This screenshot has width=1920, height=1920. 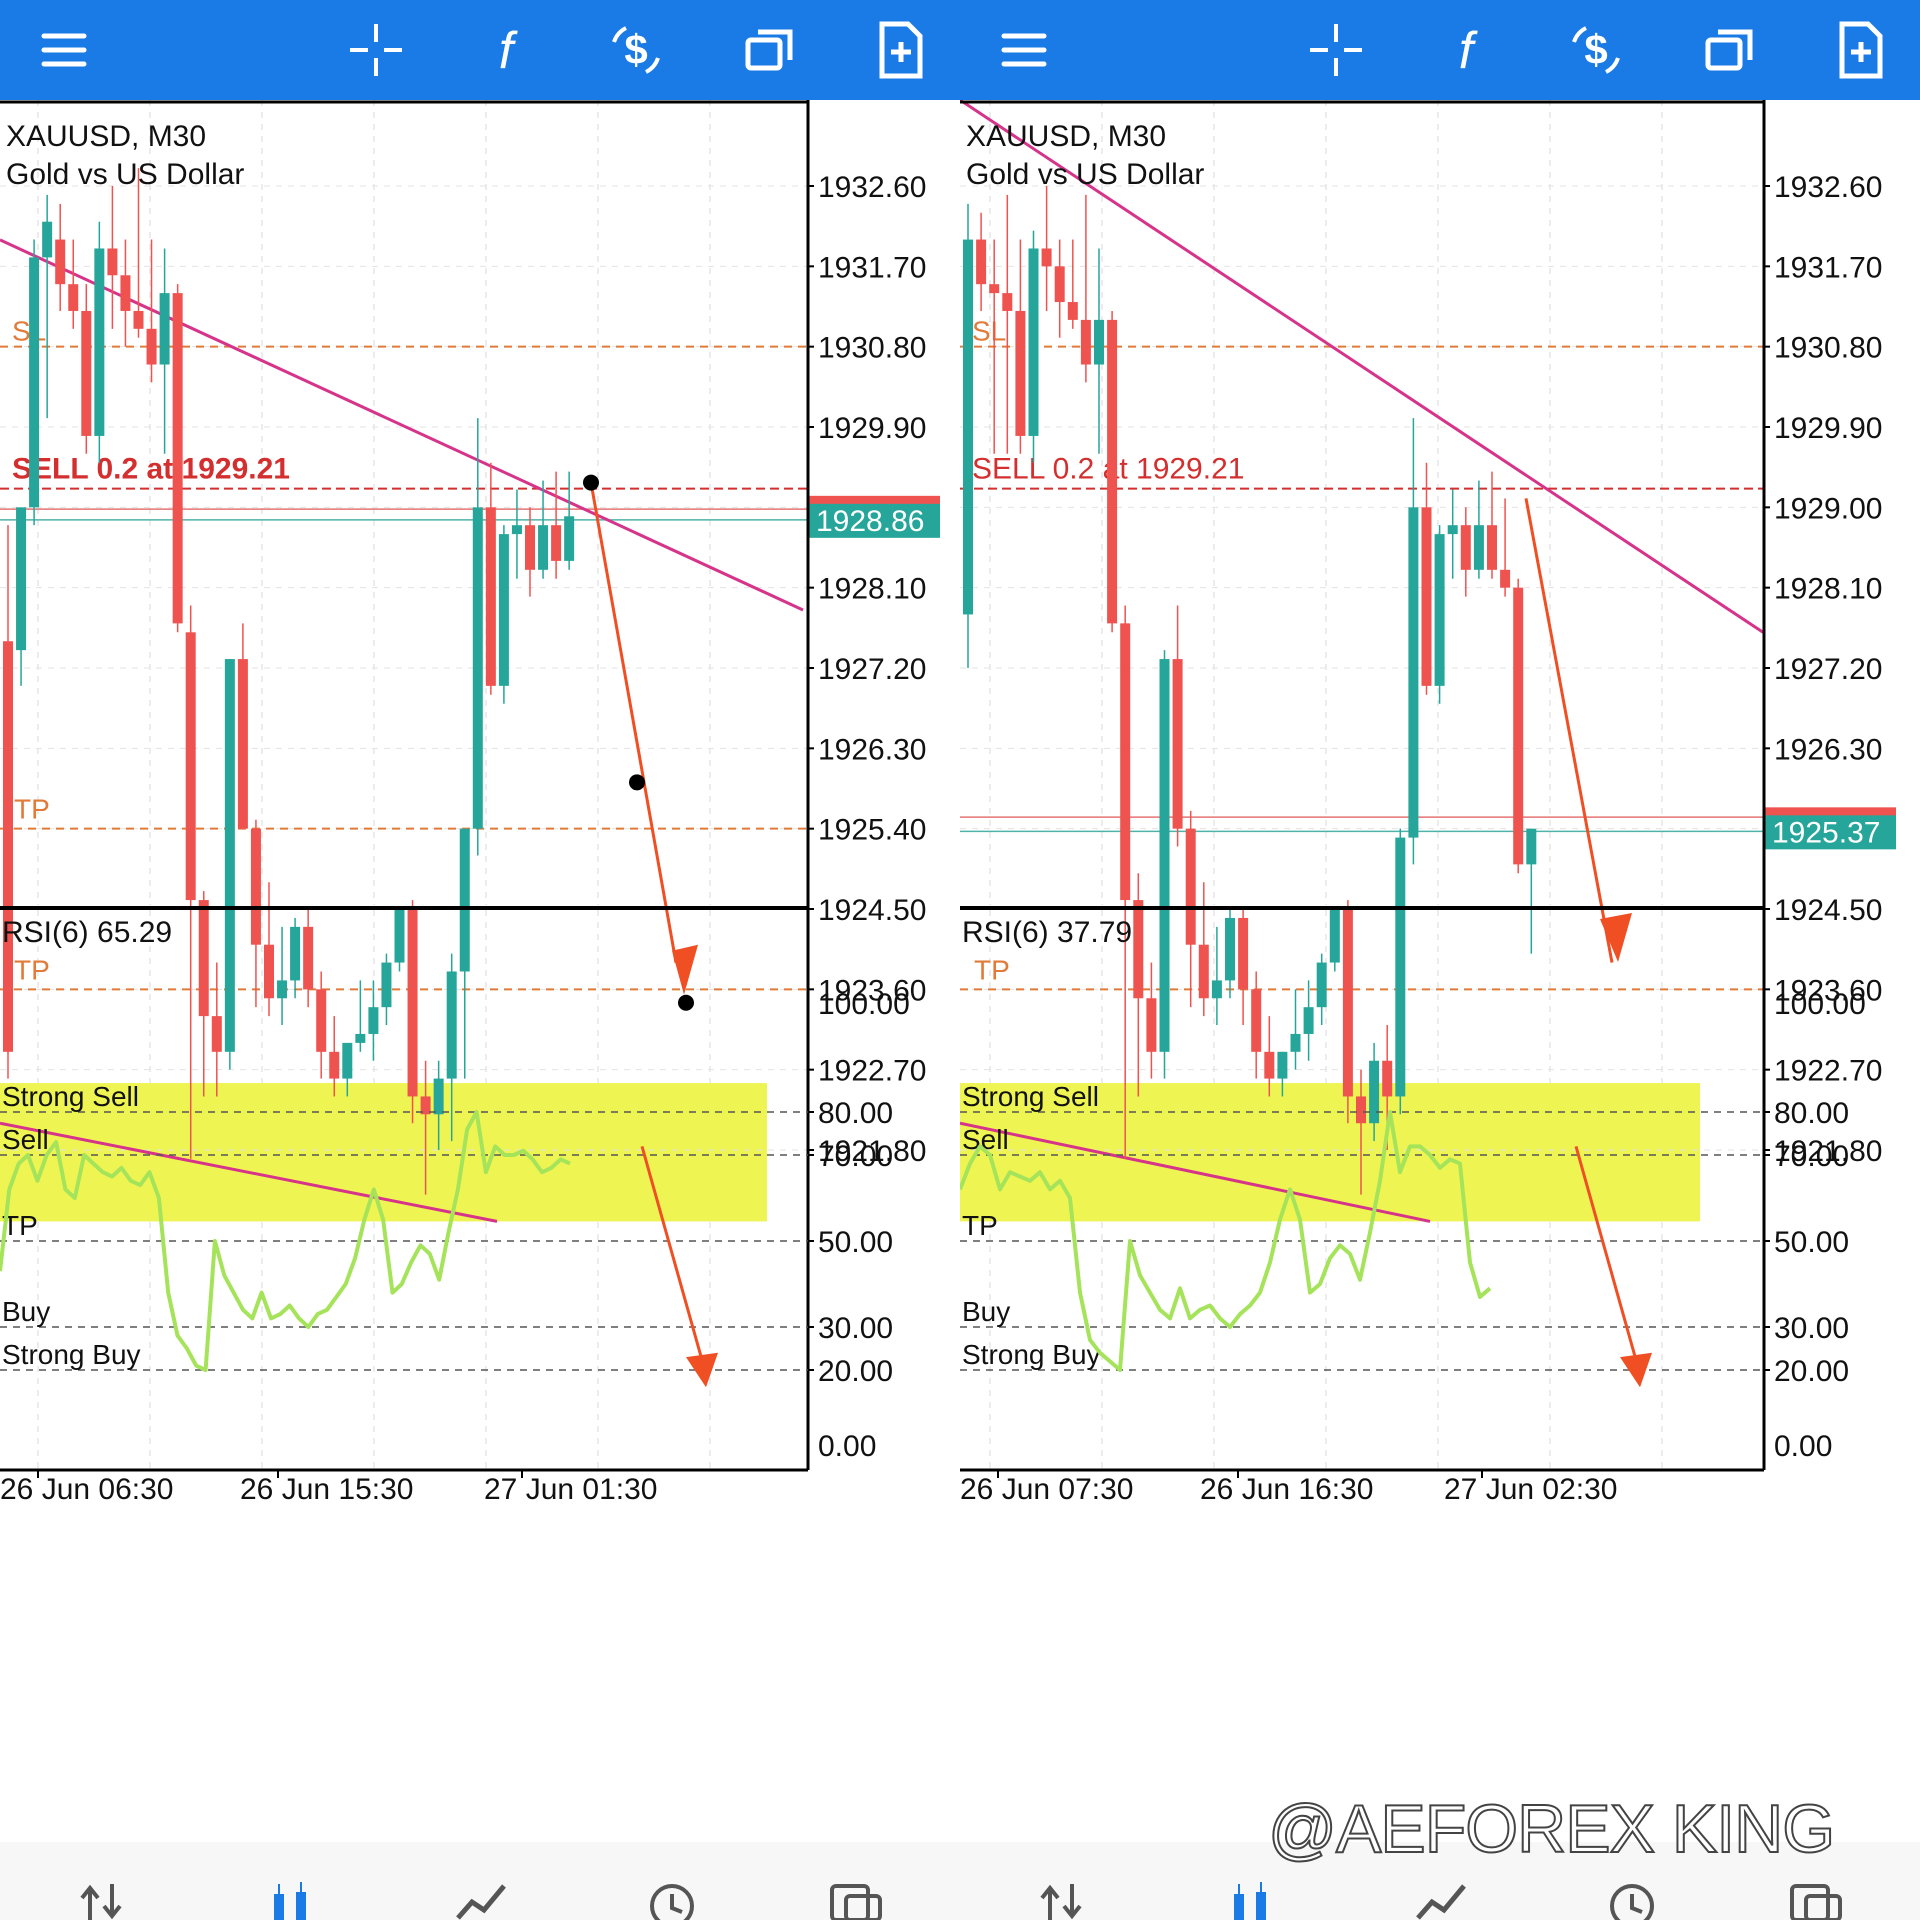 What do you see at coordinates (855, 1371) in the screenshot?
I see `rsi-axis-label: 20.00` at bounding box center [855, 1371].